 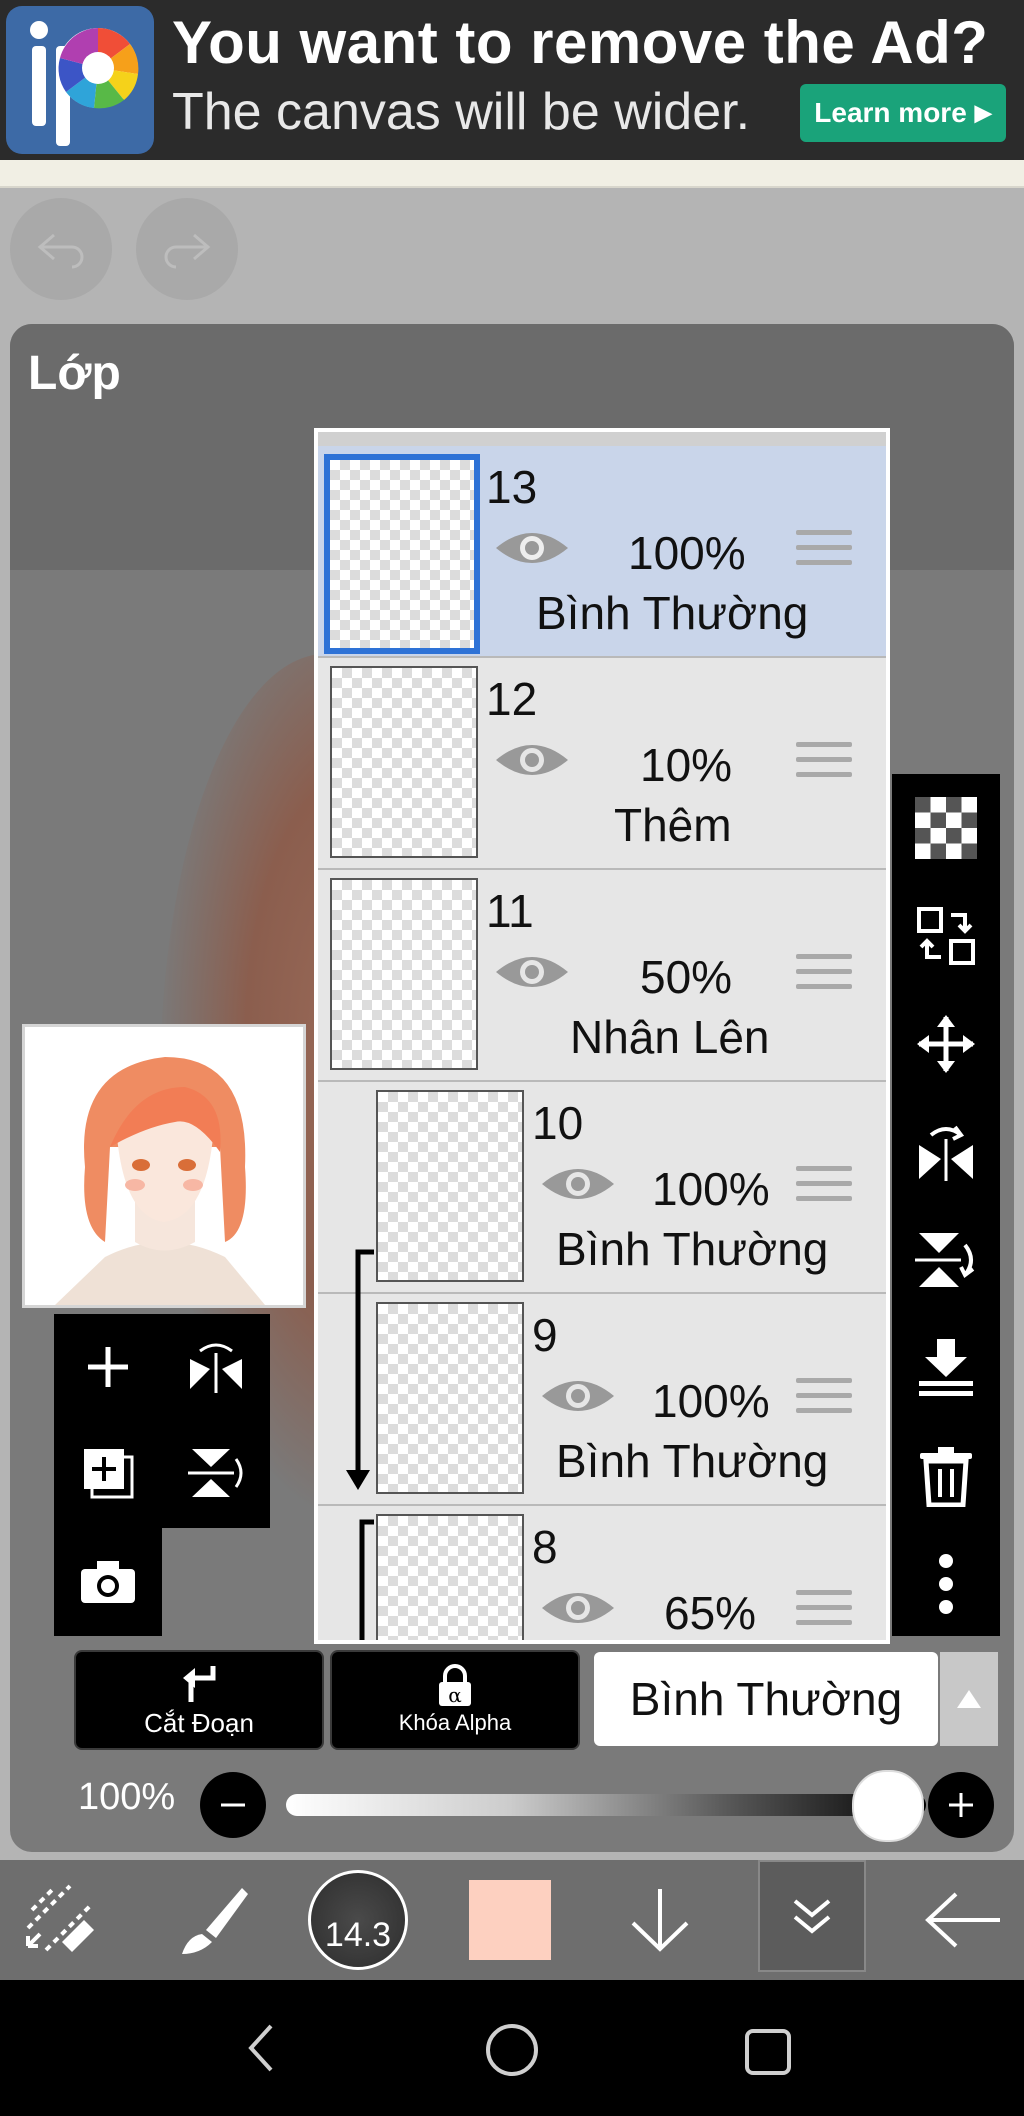 I want to click on redo-button, so click(x=187, y=249).